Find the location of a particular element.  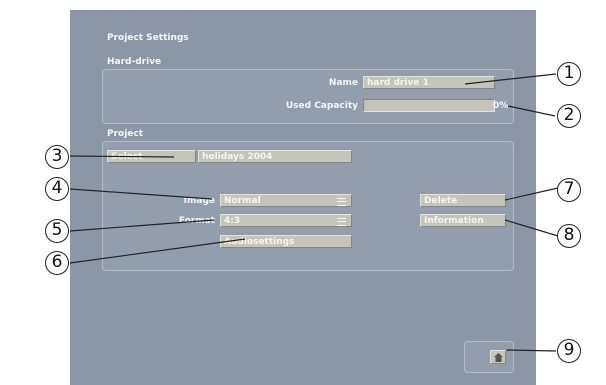

callout-6: 6 is located at coordinates (57, 263).